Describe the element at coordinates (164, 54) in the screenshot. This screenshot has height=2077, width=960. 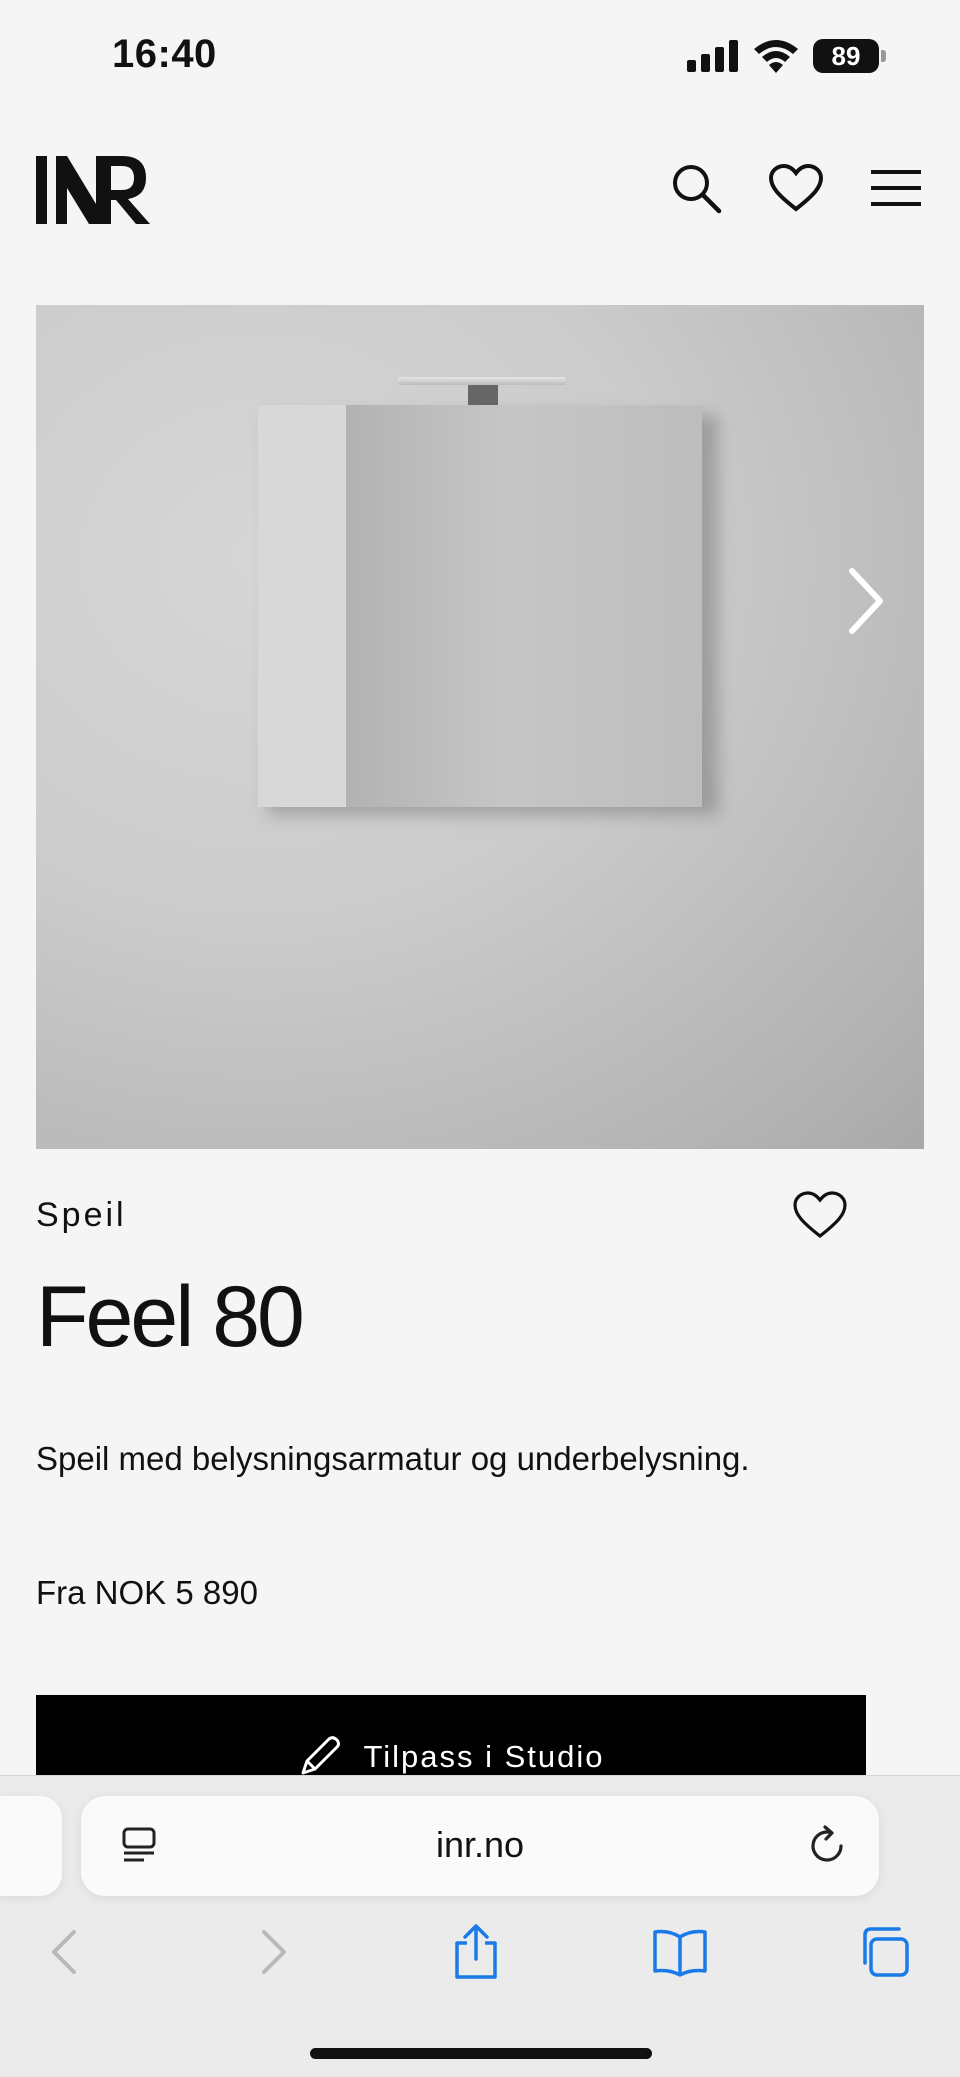
I see `status-time: 16:40` at that location.